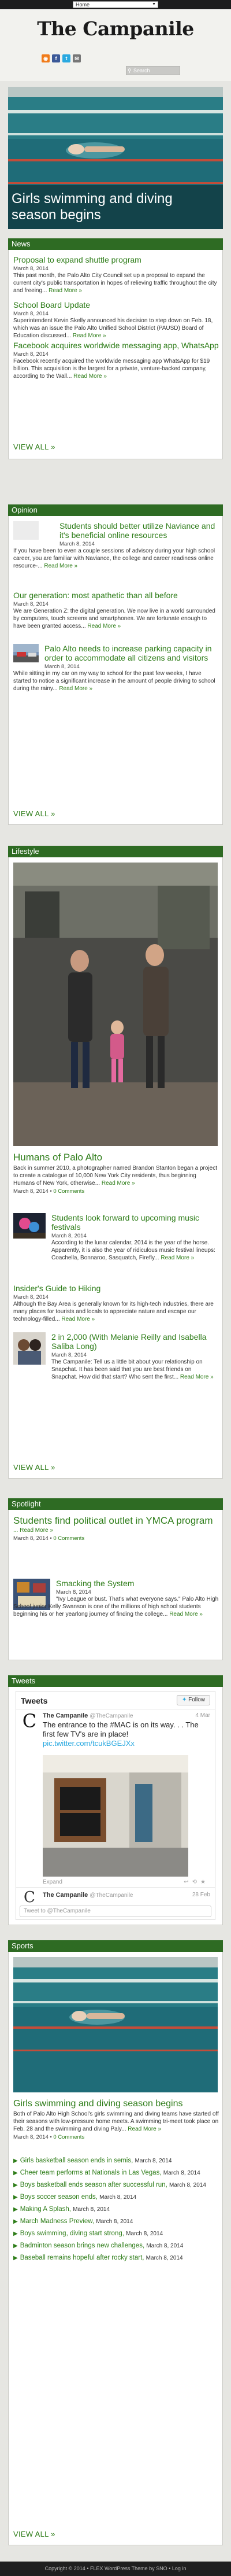 The image size is (231, 2576). What do you see at coordinates (77, 58) in the screenshot?
I see `email-icon: ✉` at bounding box center [77, 58].